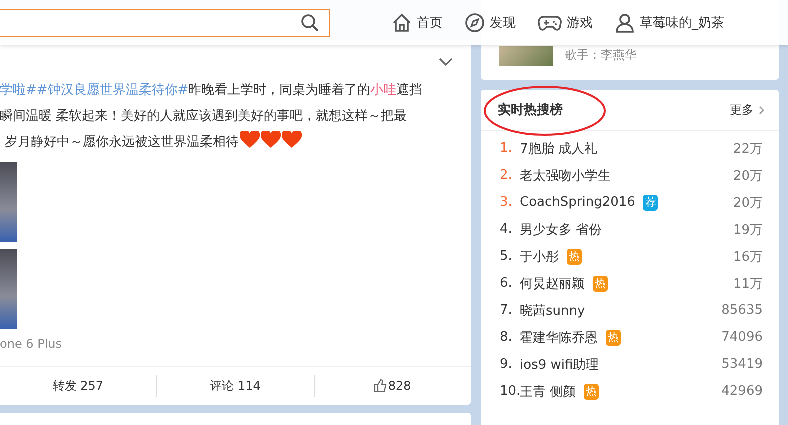 This screenshot has height=425, width=788. I want to click on search-count: 74096, so click(742, 337).